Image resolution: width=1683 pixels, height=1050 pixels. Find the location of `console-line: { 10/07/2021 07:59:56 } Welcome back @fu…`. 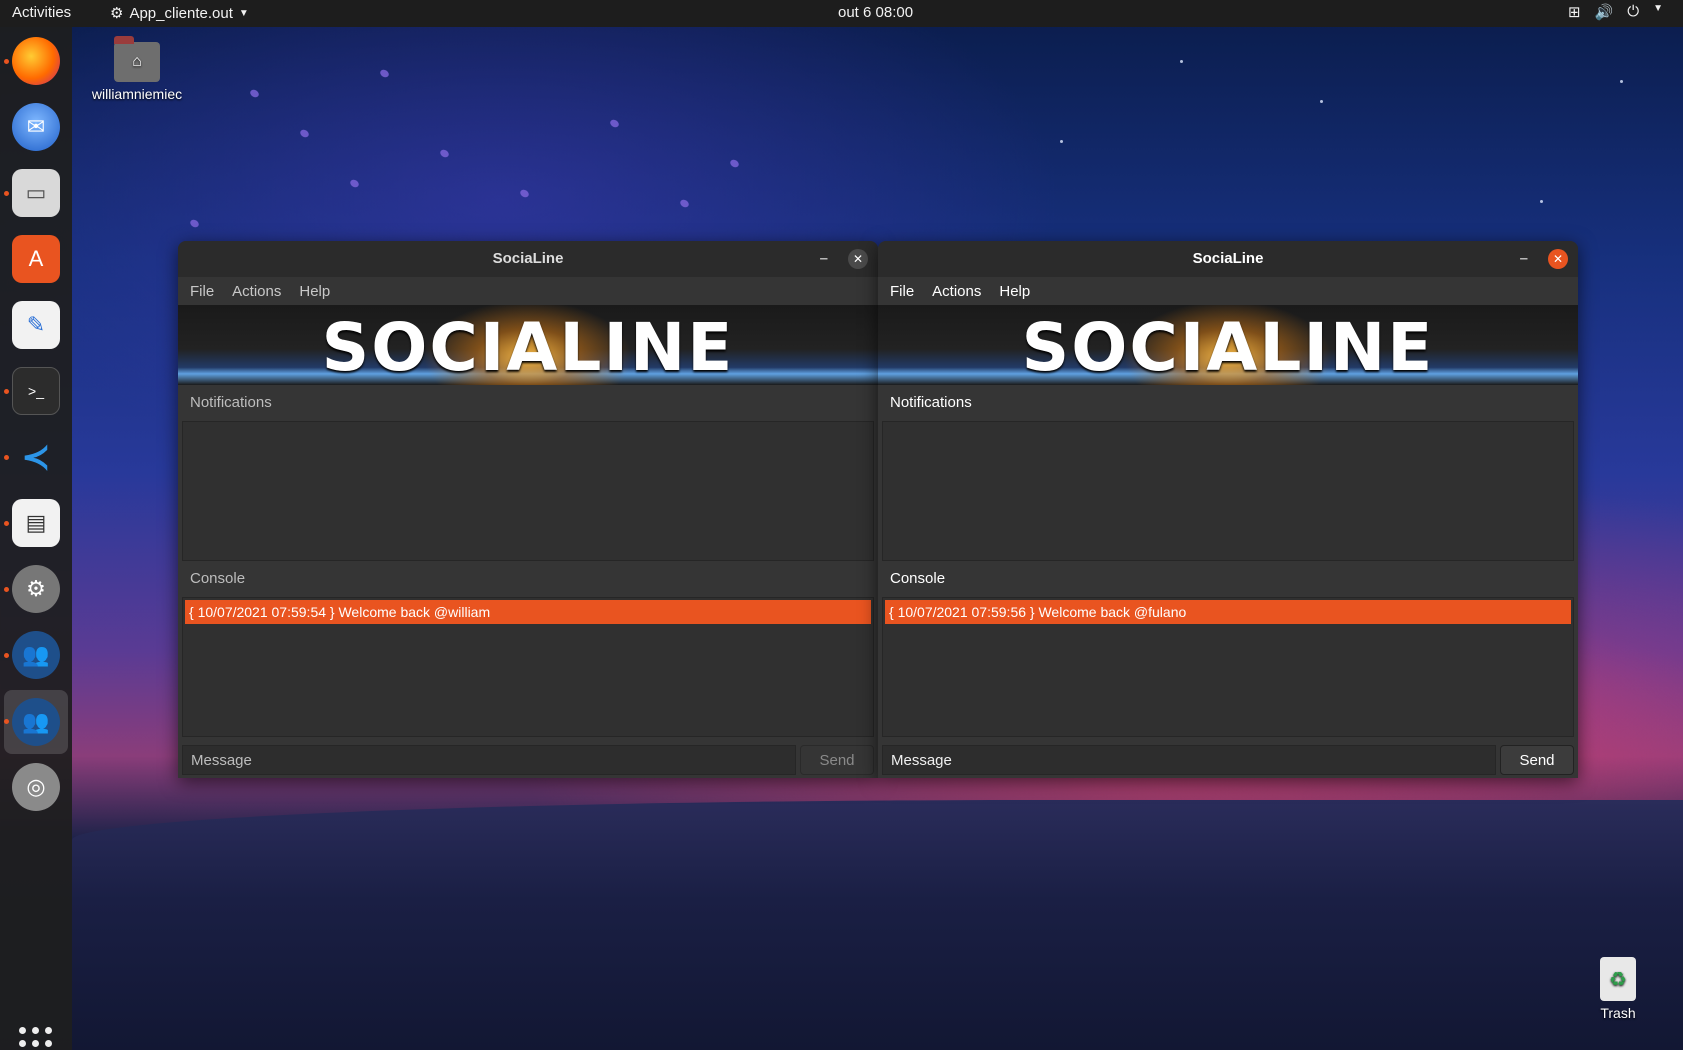

console-line: { 10/07/2021 07:59:56 } Welcome back @fu… is located at coordinates (1228, 612).